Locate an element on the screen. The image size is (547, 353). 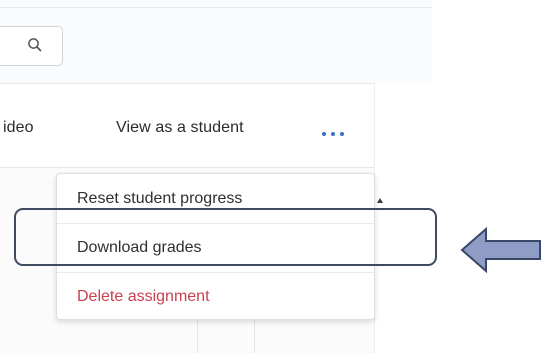
header-top-divider is located at coordinates (216, 7).